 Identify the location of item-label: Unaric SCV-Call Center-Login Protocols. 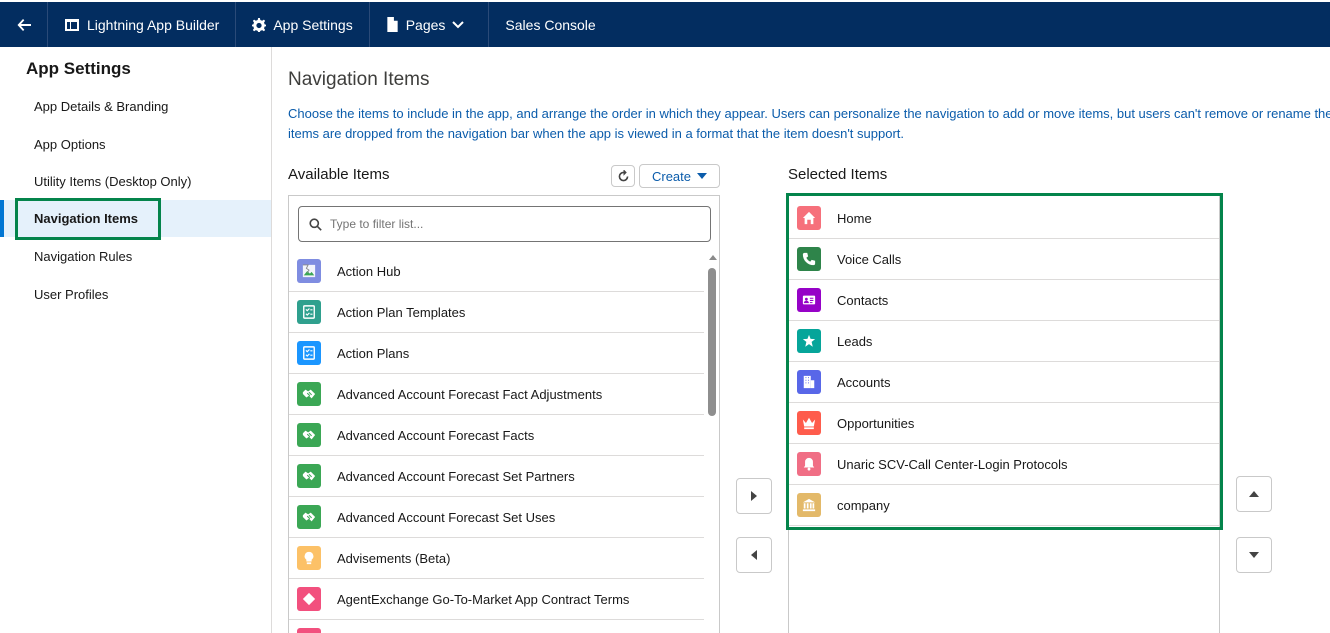
(952, 464).